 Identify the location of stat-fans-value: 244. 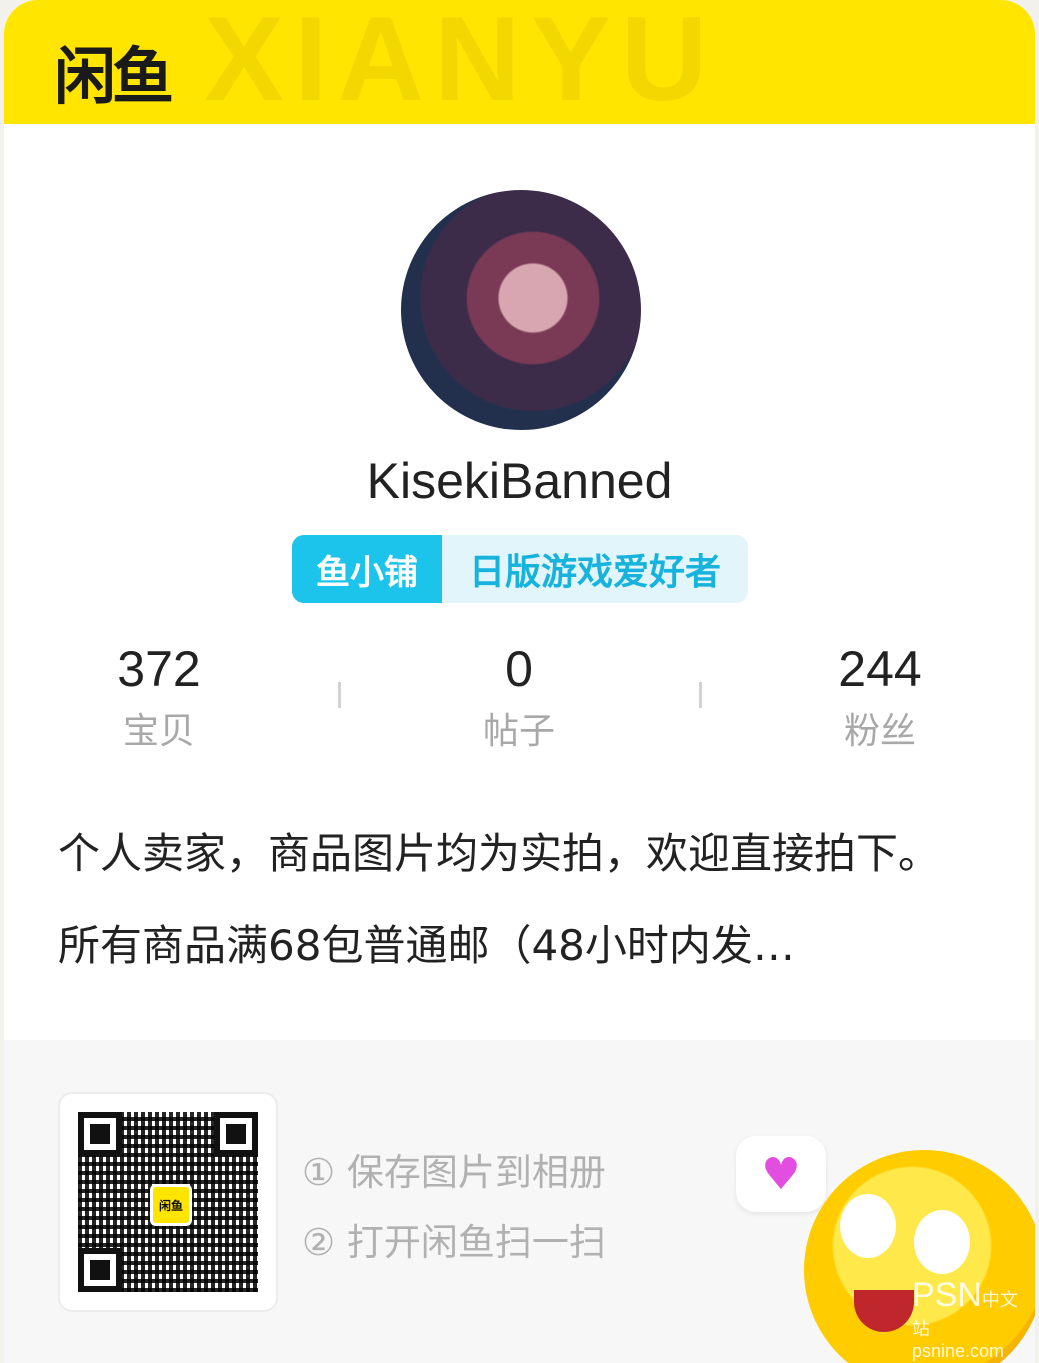
(880, 669).